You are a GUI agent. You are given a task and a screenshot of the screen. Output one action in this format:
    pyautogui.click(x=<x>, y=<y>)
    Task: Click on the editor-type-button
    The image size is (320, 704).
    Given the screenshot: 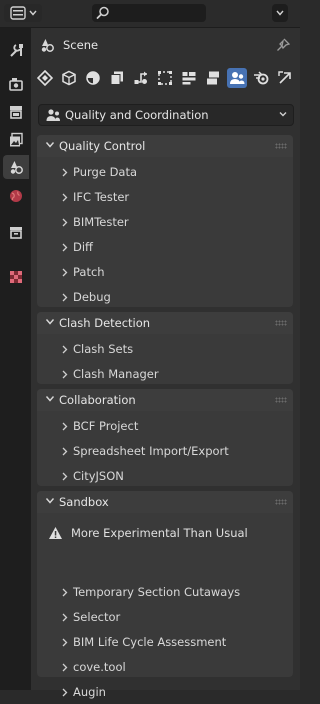 What is the action you would take?
    pyautogui.click(x=23, y=13)
    